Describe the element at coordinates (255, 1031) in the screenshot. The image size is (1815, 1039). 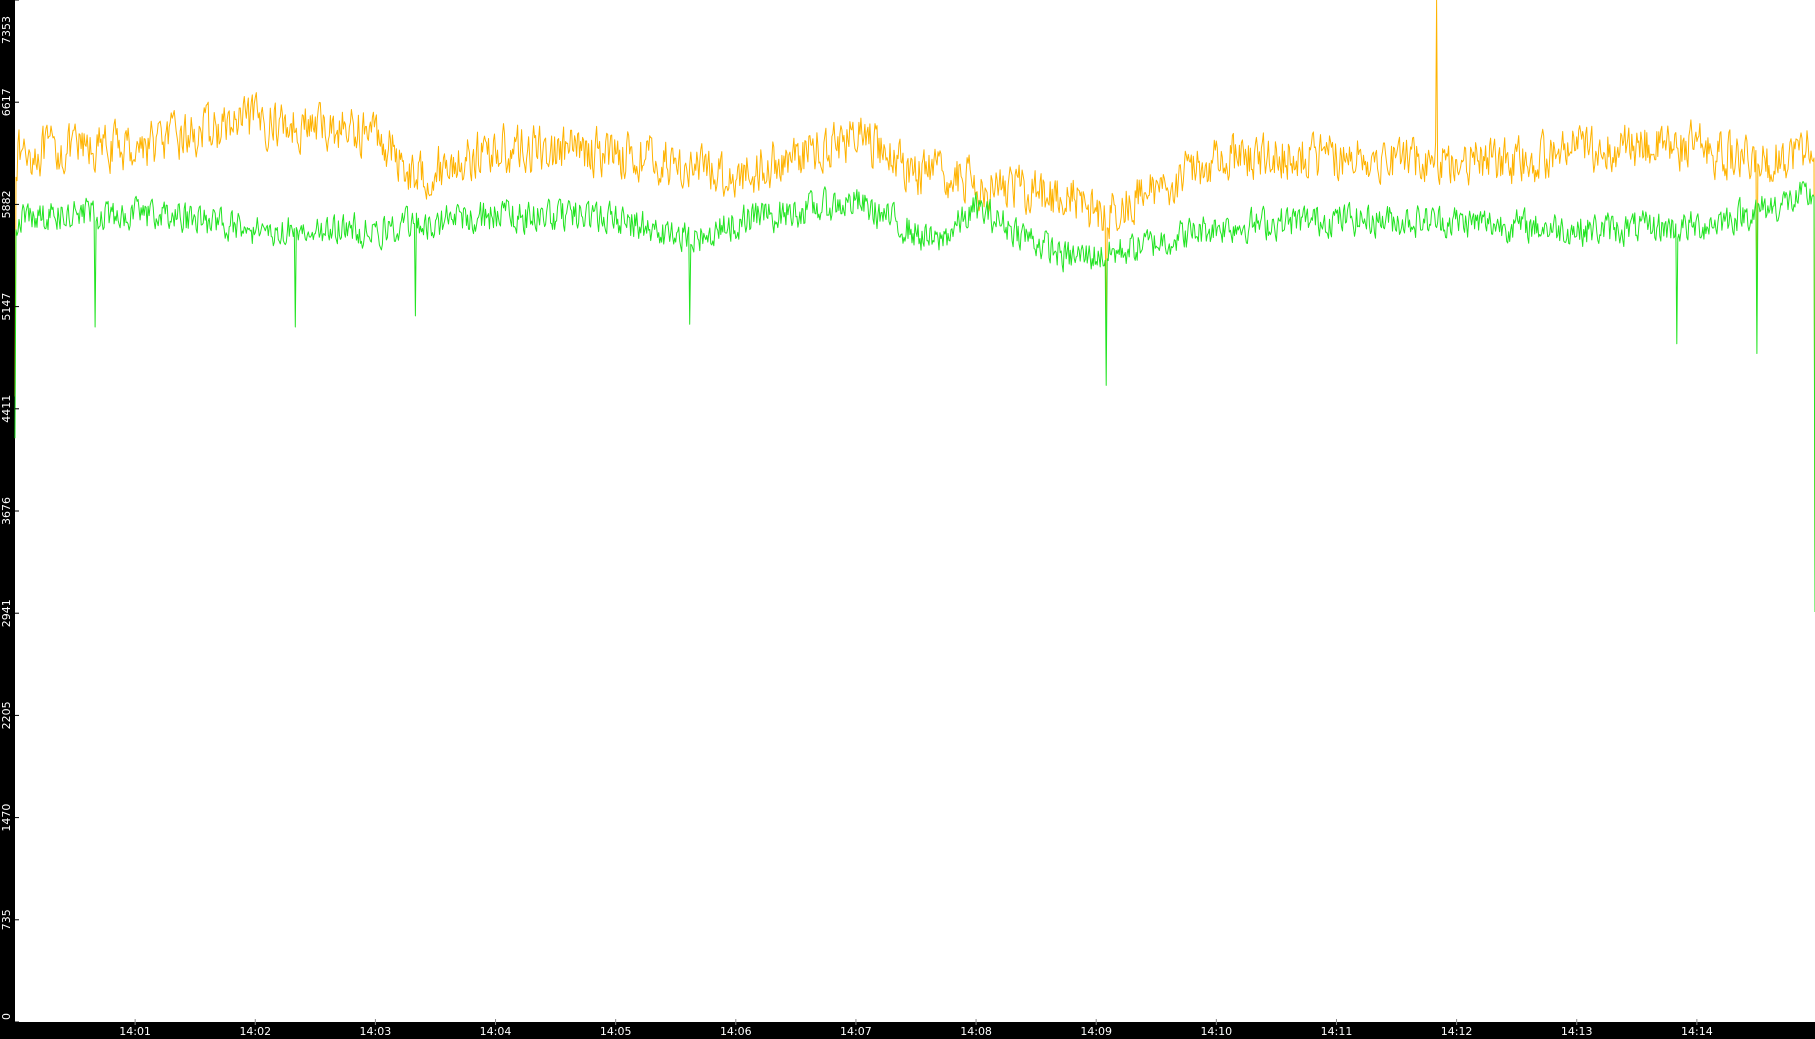
I see `x-tick-label: 14:02` at that location.